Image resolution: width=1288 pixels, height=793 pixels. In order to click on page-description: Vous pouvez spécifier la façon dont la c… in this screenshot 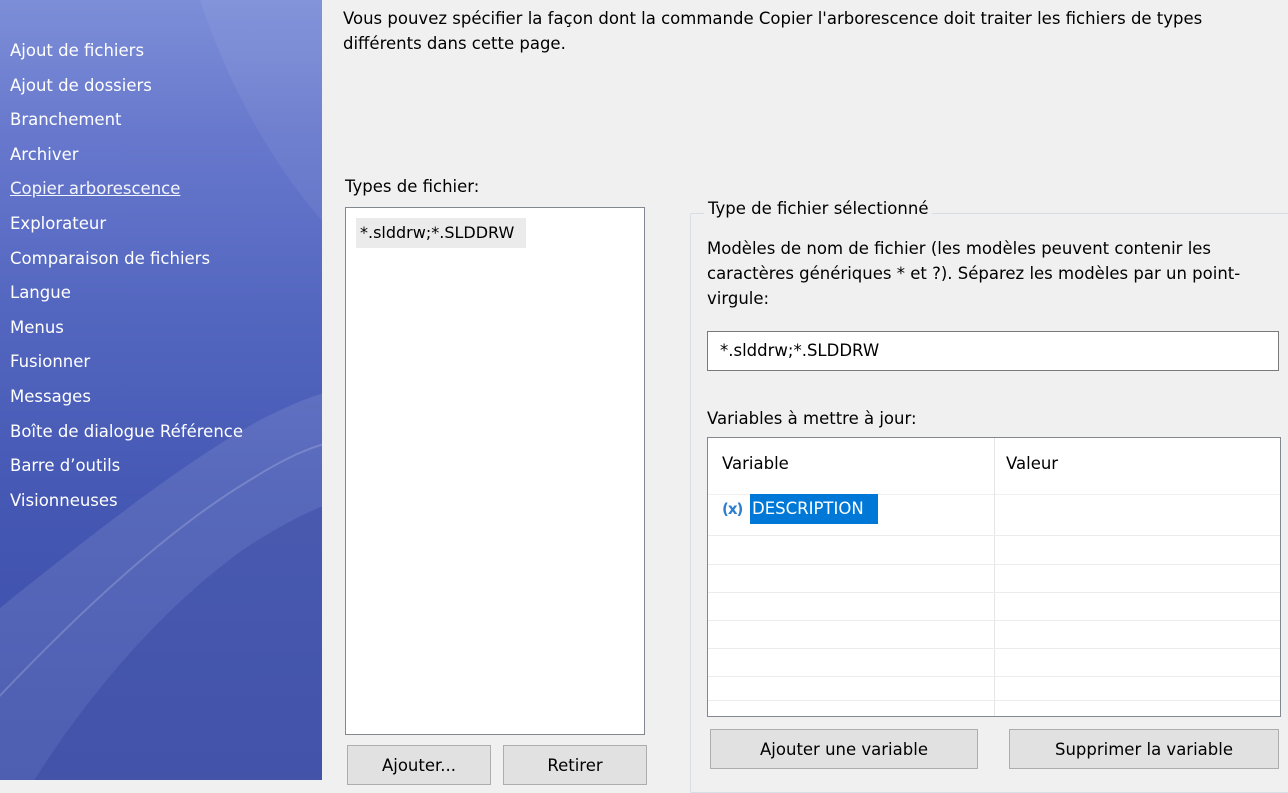, I will do `click(773, 31)`.